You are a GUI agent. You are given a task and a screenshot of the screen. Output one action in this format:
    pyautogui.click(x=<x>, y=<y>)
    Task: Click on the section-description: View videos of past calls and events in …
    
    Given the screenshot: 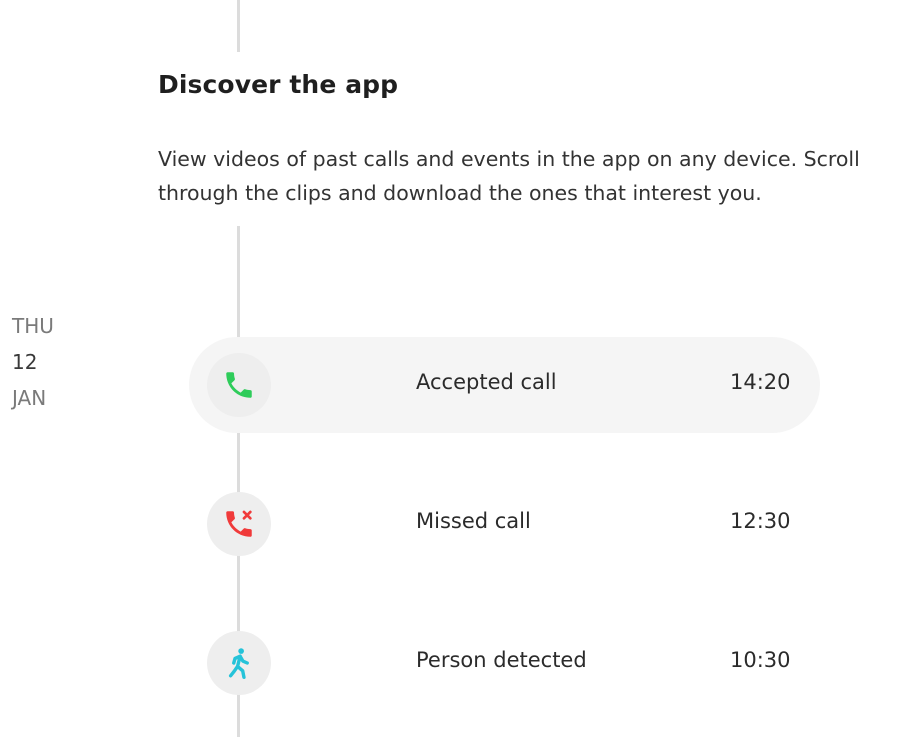 What is the action you would take?
    pyautogui.click(x=532, y=176)
    